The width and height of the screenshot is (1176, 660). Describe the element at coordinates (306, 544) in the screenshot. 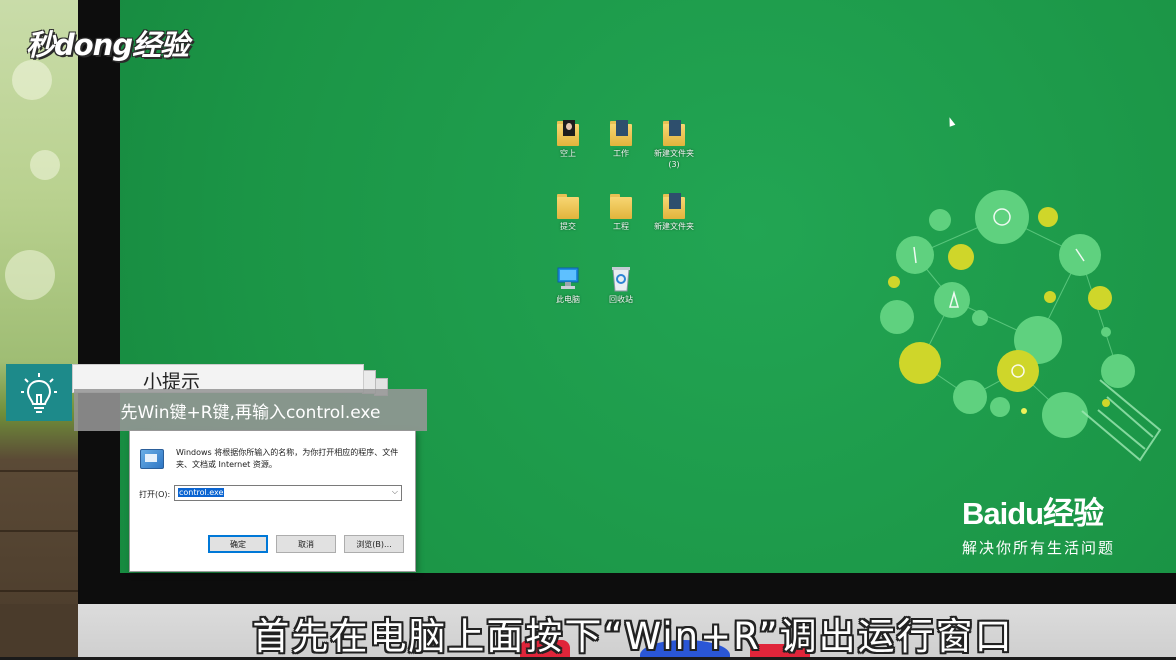

I see `cancel-button: 取消` at that location.